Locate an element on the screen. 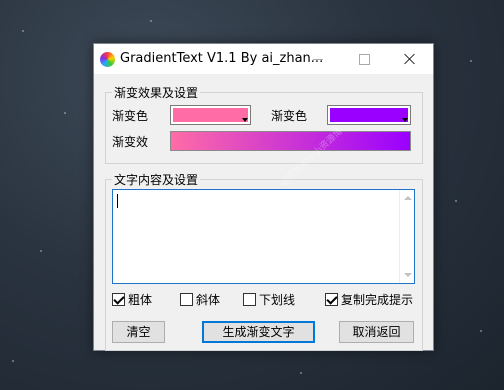 Image resolution: width=504 pixels, height=390 pixels. color1-swatch is located at coordinates (210, 115).